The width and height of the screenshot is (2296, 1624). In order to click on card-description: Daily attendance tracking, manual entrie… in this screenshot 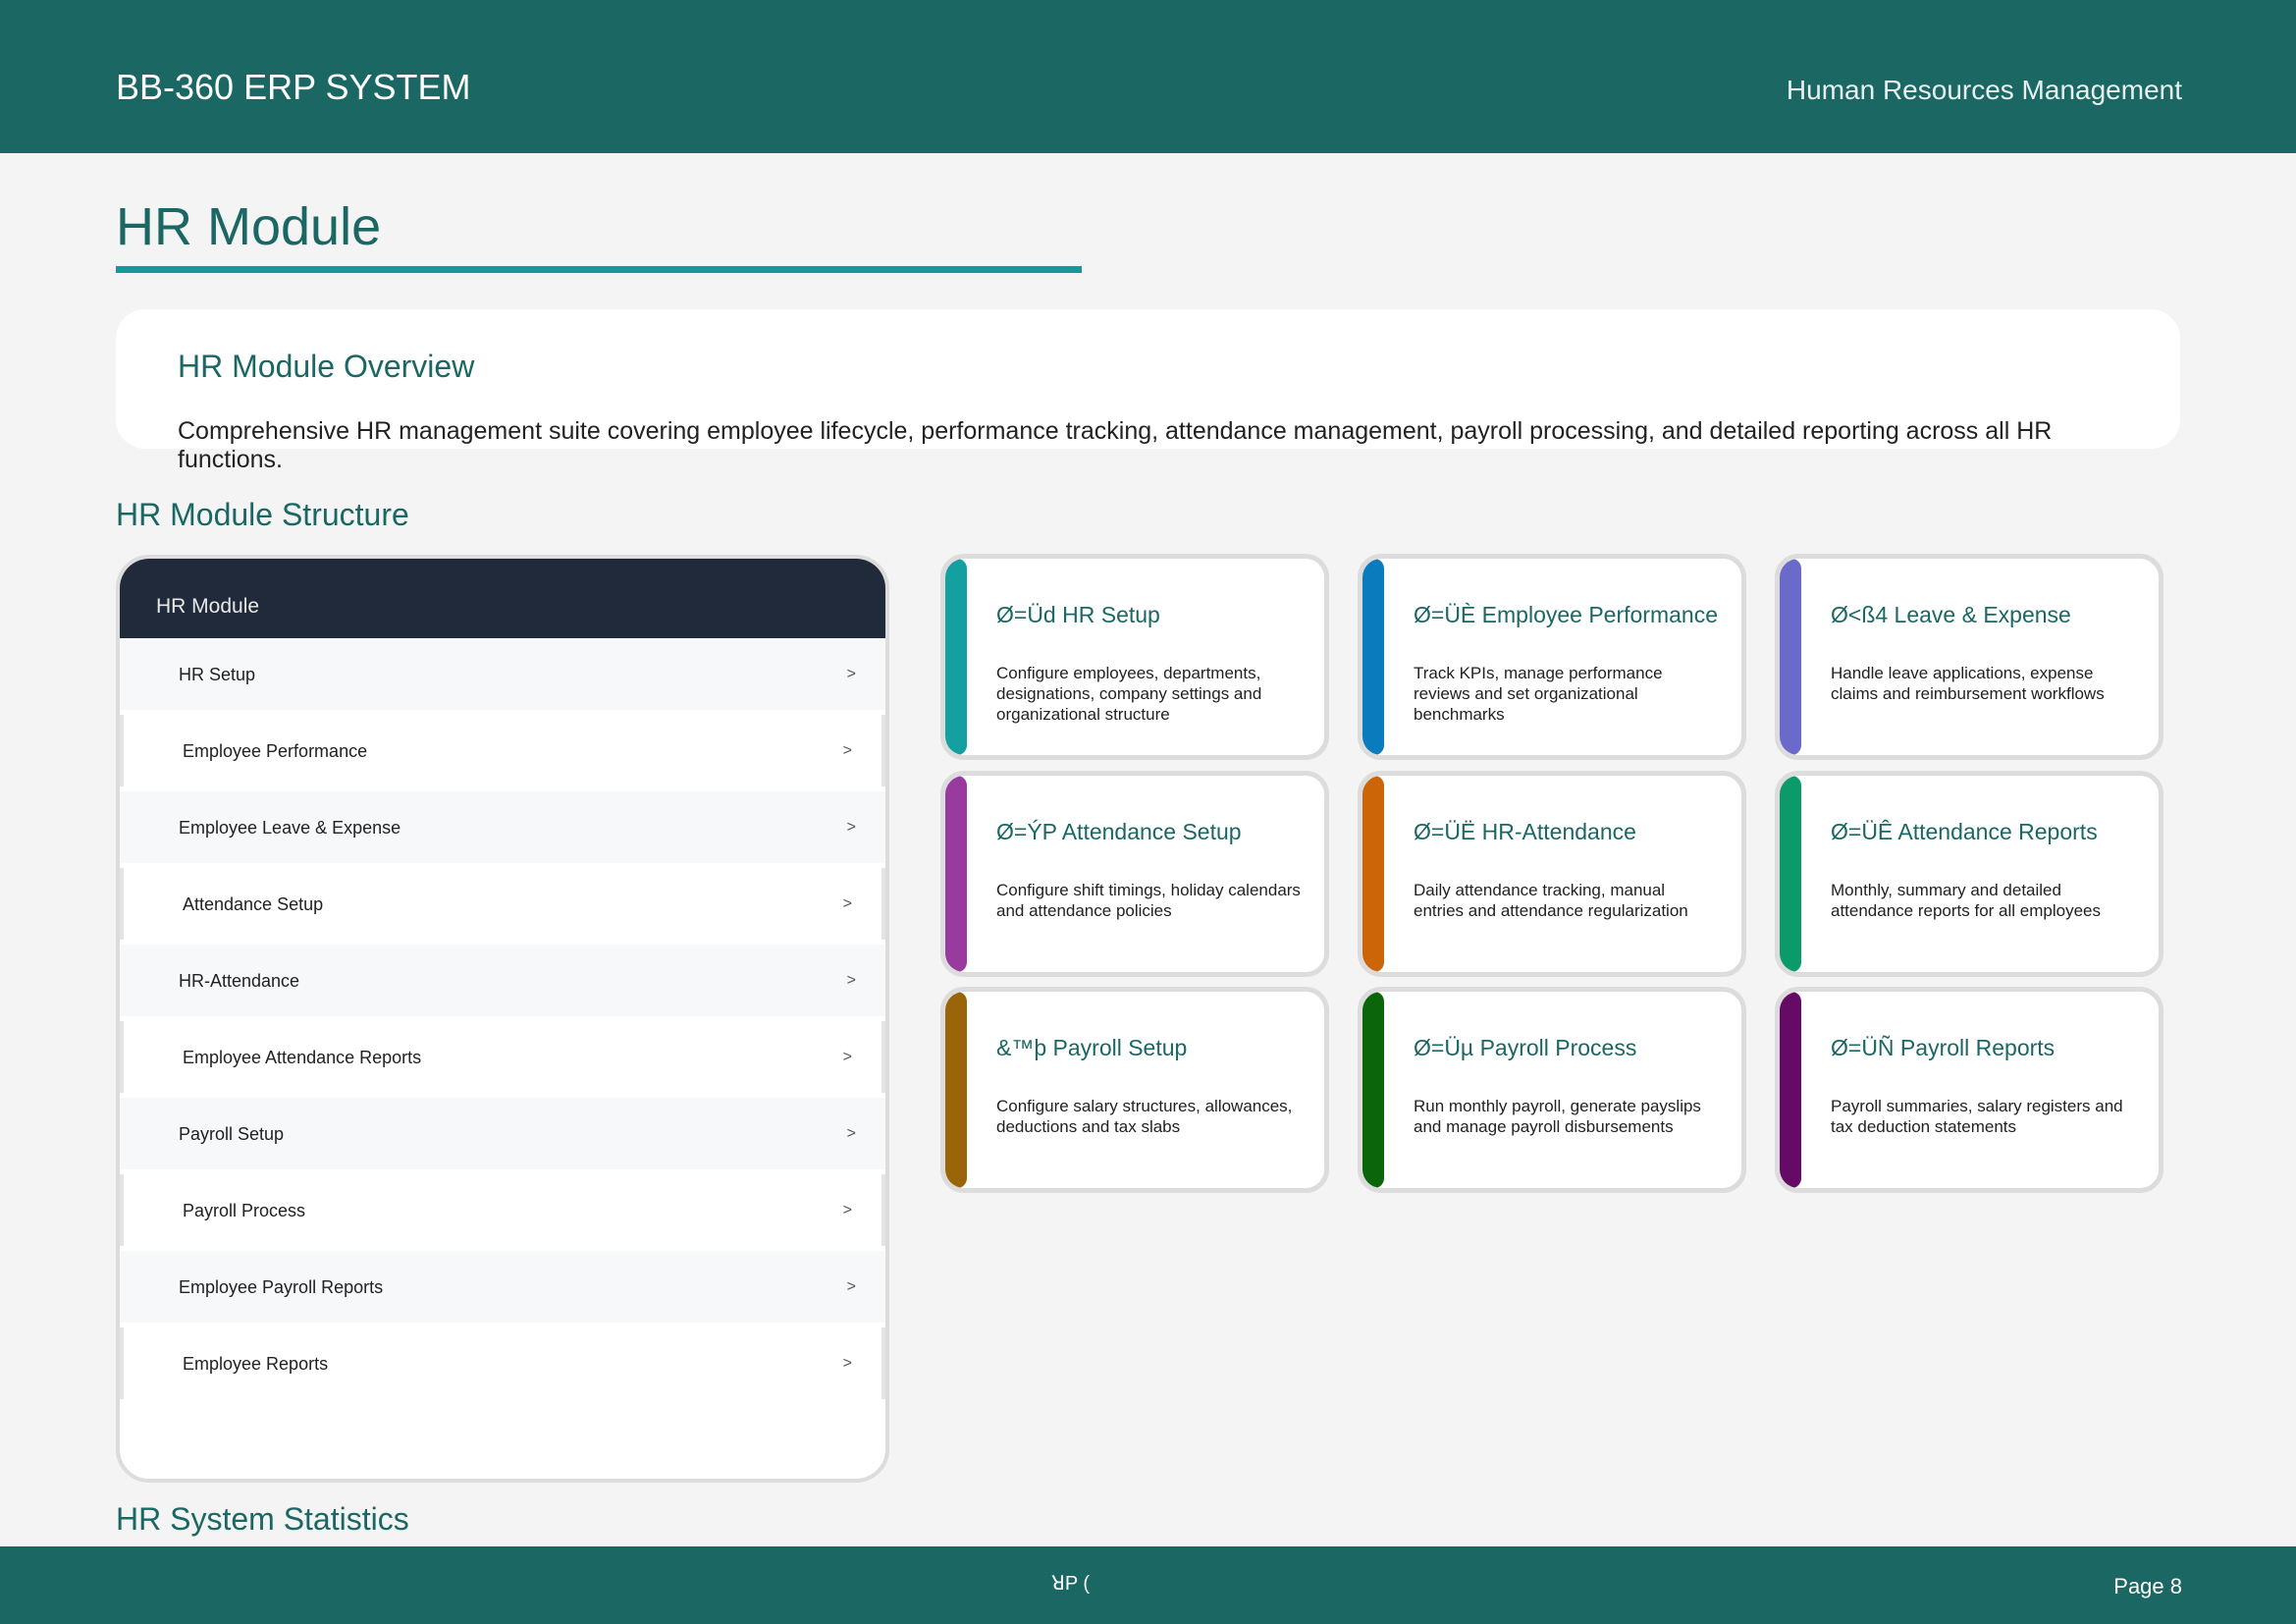, I will do `click(1551, 900)`.